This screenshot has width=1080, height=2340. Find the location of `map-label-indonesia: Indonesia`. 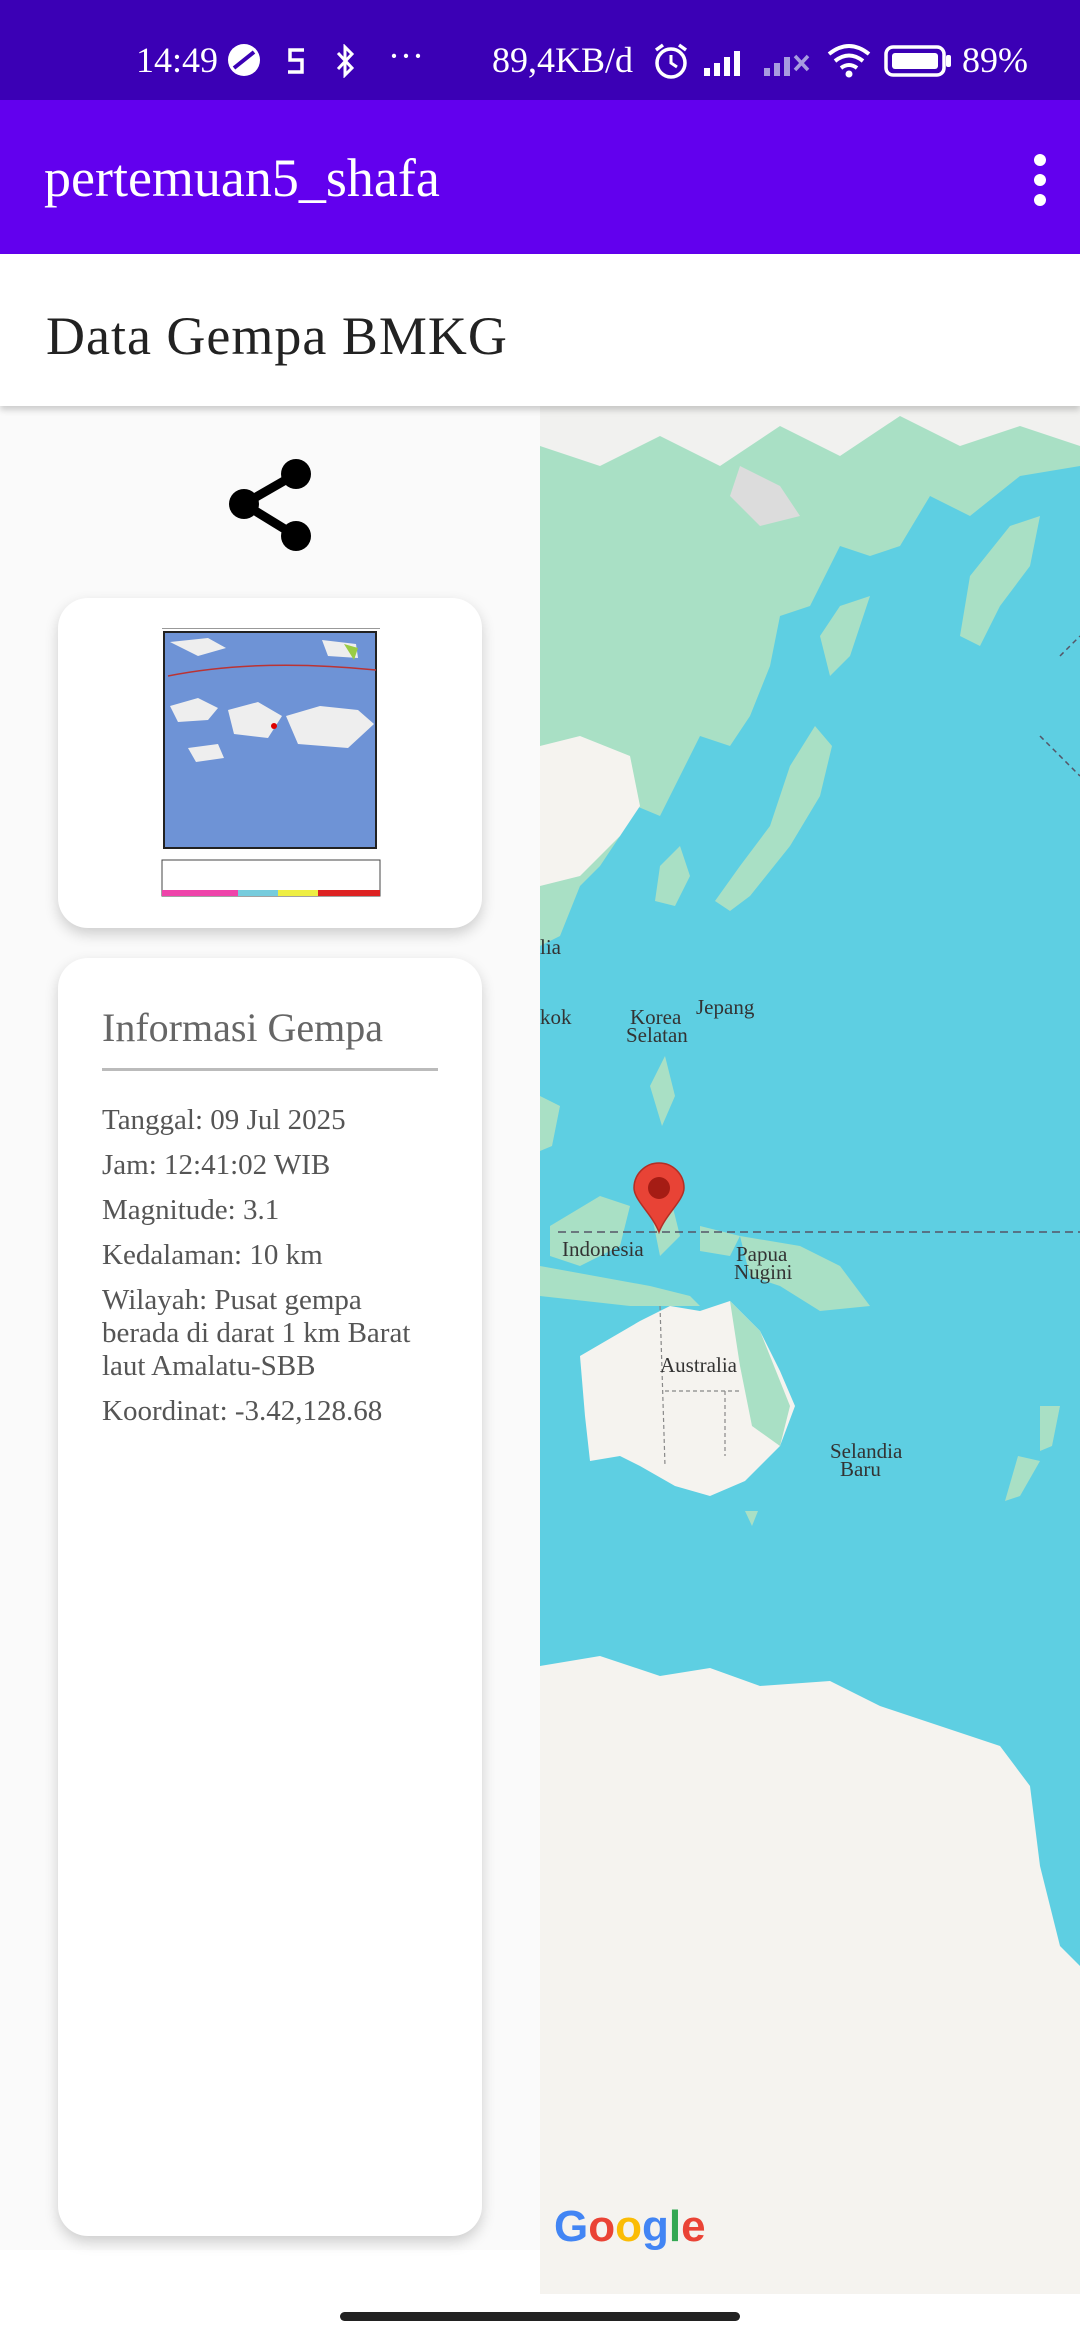

map-label-indonesia: Indonesia is located at coordinates (603, 1249).